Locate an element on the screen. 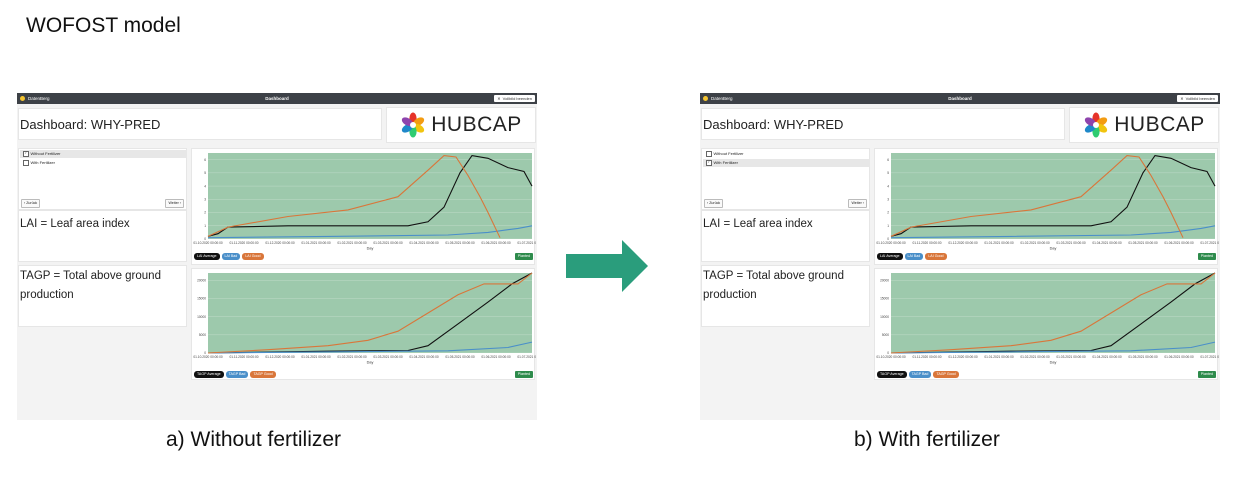 The image size is (1237, 478). lai-y-tick-label: 6 is located at coordinates (888, 160).